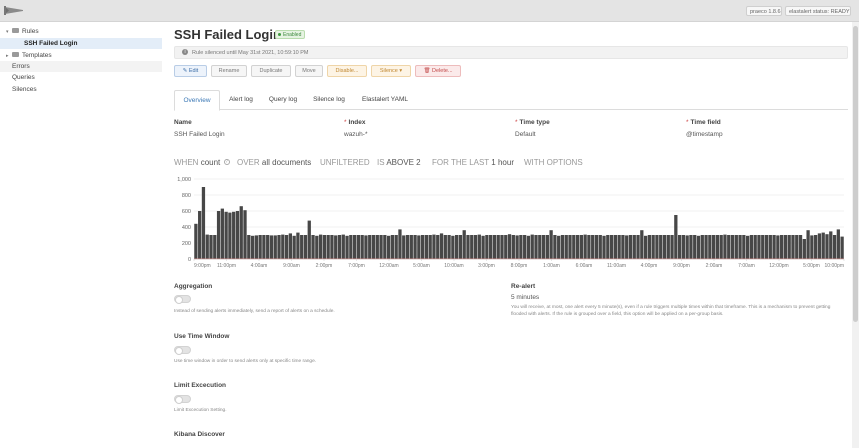 The height and width of the screenshot is (448, 859). Describe the element at coordinates (183, 122) in the screenshot. I see `field-label-name: Name` at that location.